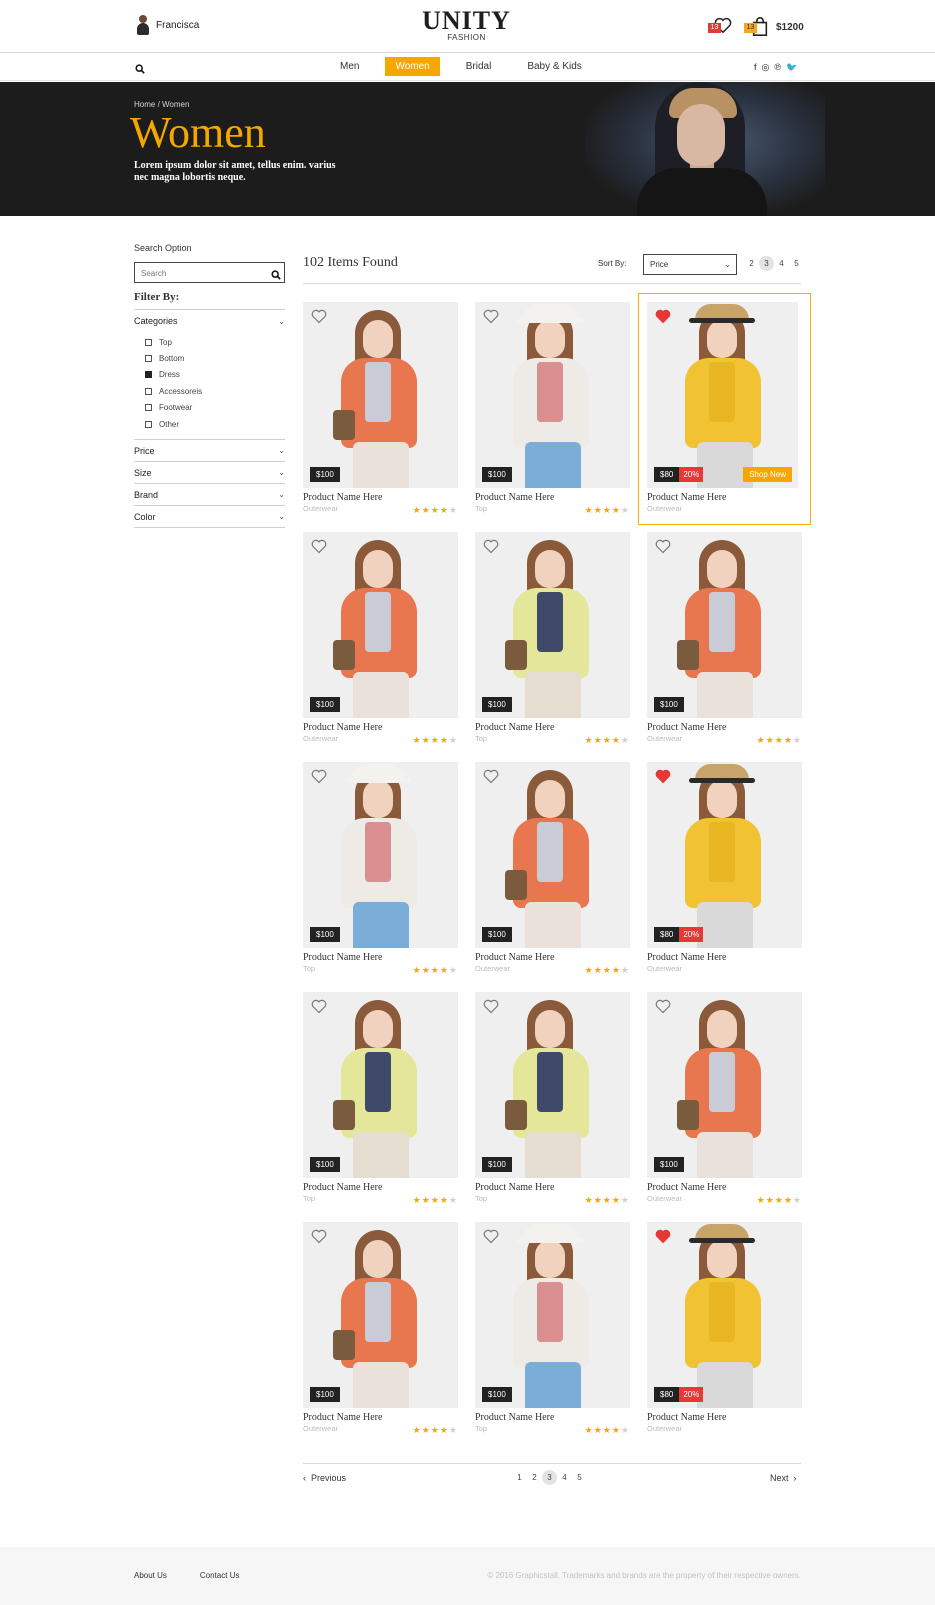  Describe the element at coordinates (783, 1478) in the screenshot. I see `next-page-button: Next ›` at that location.